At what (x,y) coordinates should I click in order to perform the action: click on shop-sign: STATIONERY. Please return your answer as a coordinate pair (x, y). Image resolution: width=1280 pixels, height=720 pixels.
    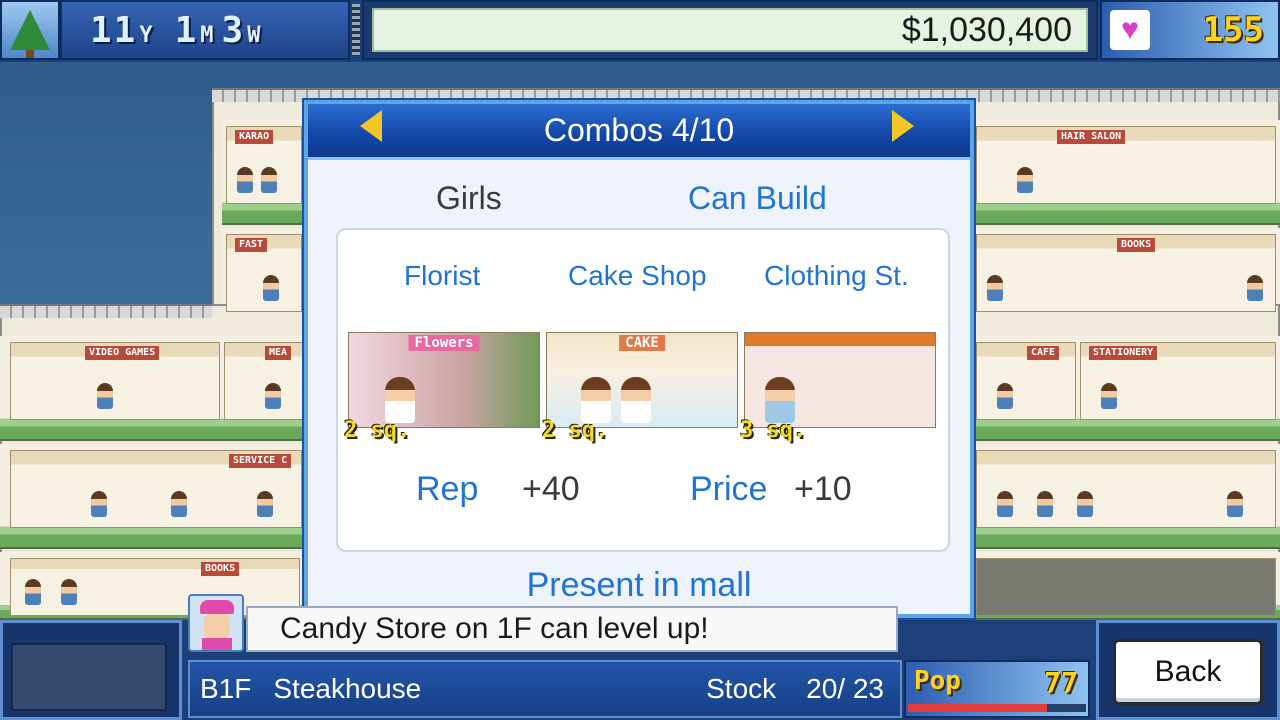
    Looking at the image, I should click on (1123, 353).